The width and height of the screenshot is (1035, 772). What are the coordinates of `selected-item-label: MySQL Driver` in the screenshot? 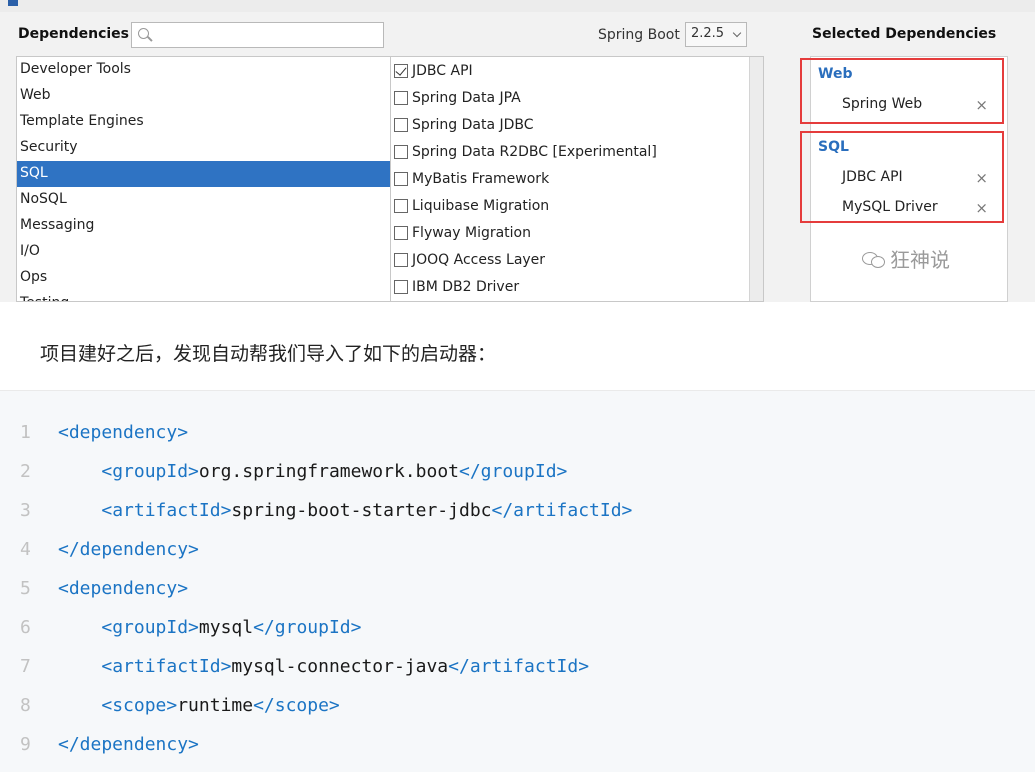 It's located at (890, 207).